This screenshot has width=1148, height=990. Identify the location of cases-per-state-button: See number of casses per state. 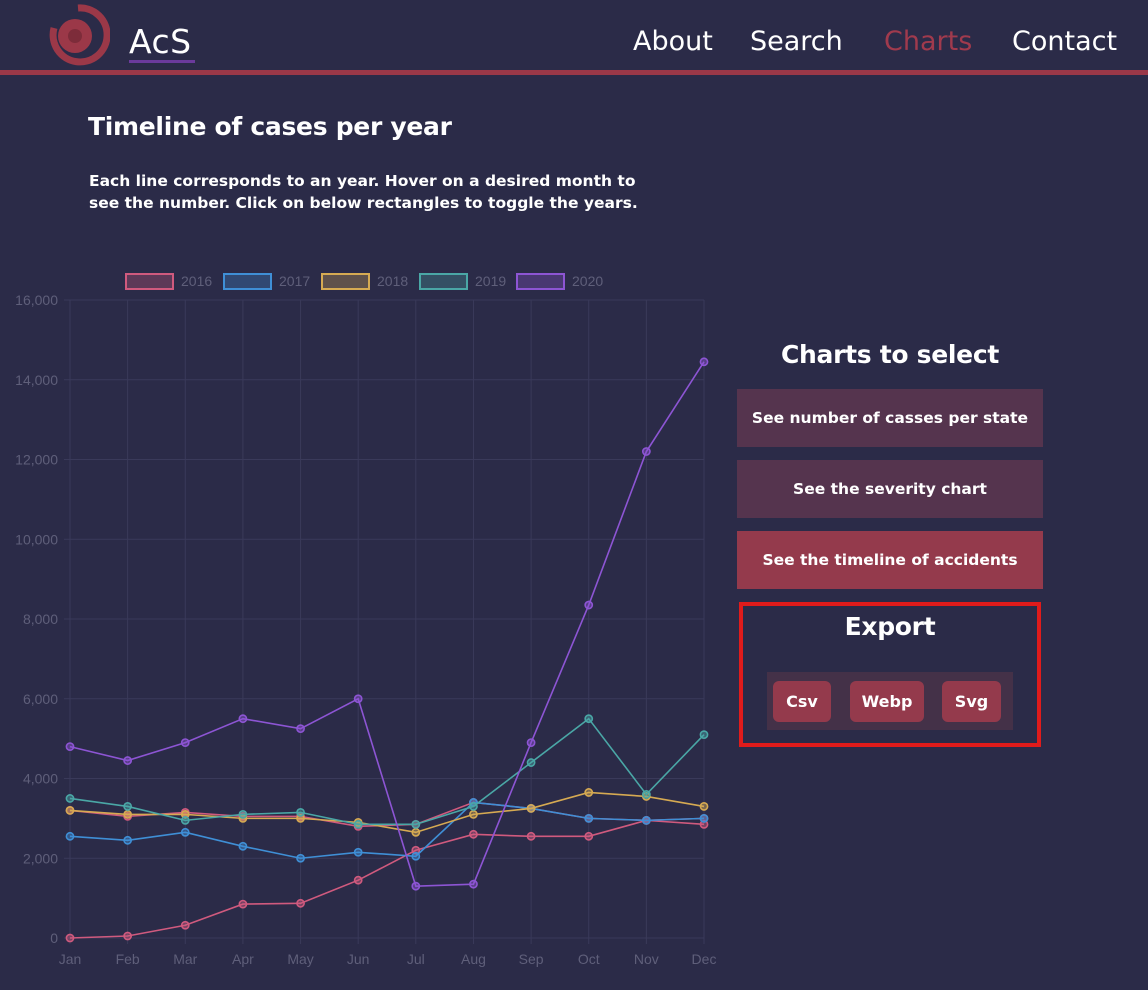
(890, 418).